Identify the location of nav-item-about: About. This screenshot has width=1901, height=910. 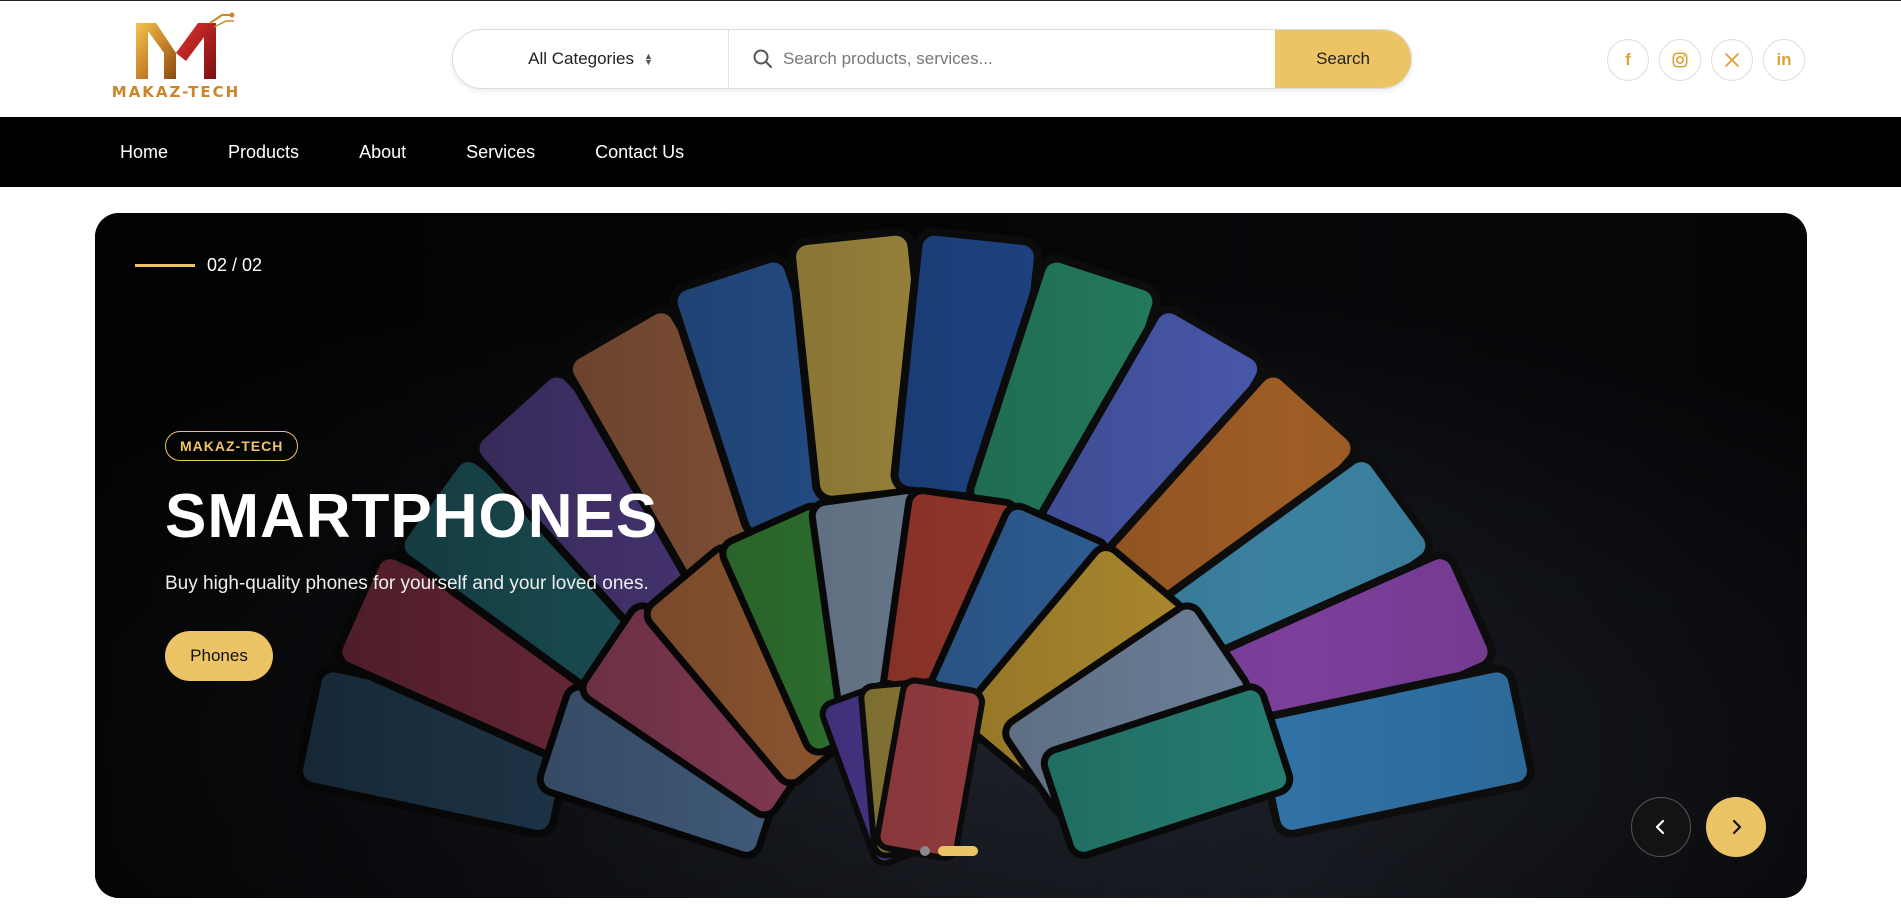
(382, 152).